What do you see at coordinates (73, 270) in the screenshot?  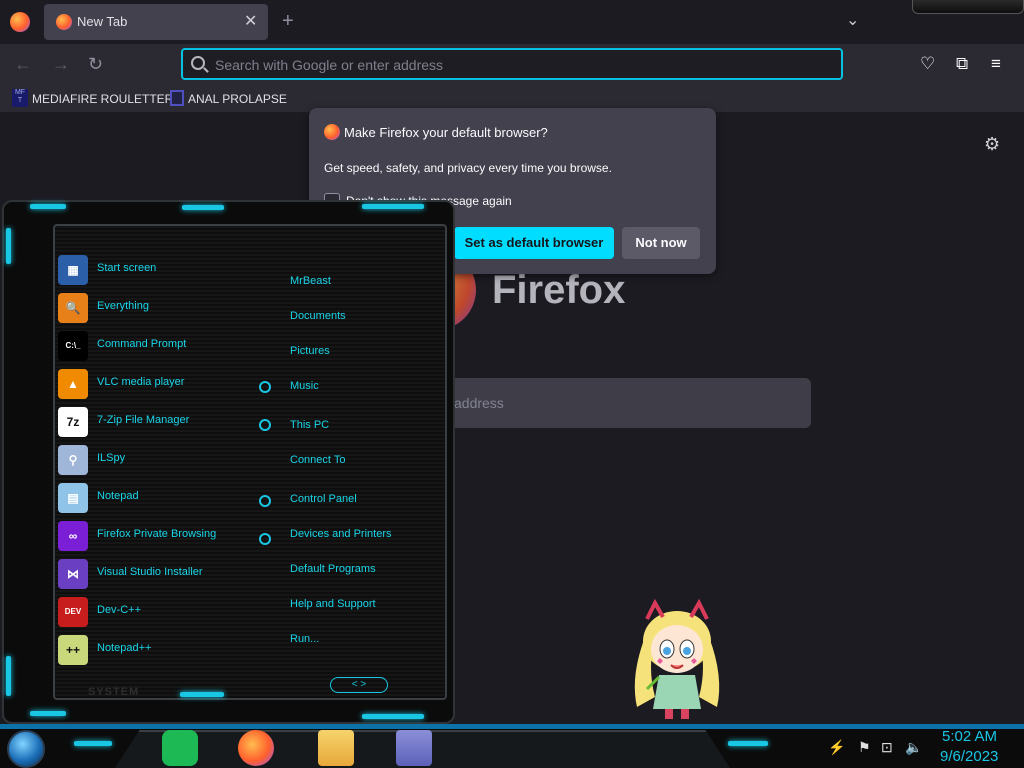 I see `start-screen-icon: ▦` at bounding box center [73, 270].